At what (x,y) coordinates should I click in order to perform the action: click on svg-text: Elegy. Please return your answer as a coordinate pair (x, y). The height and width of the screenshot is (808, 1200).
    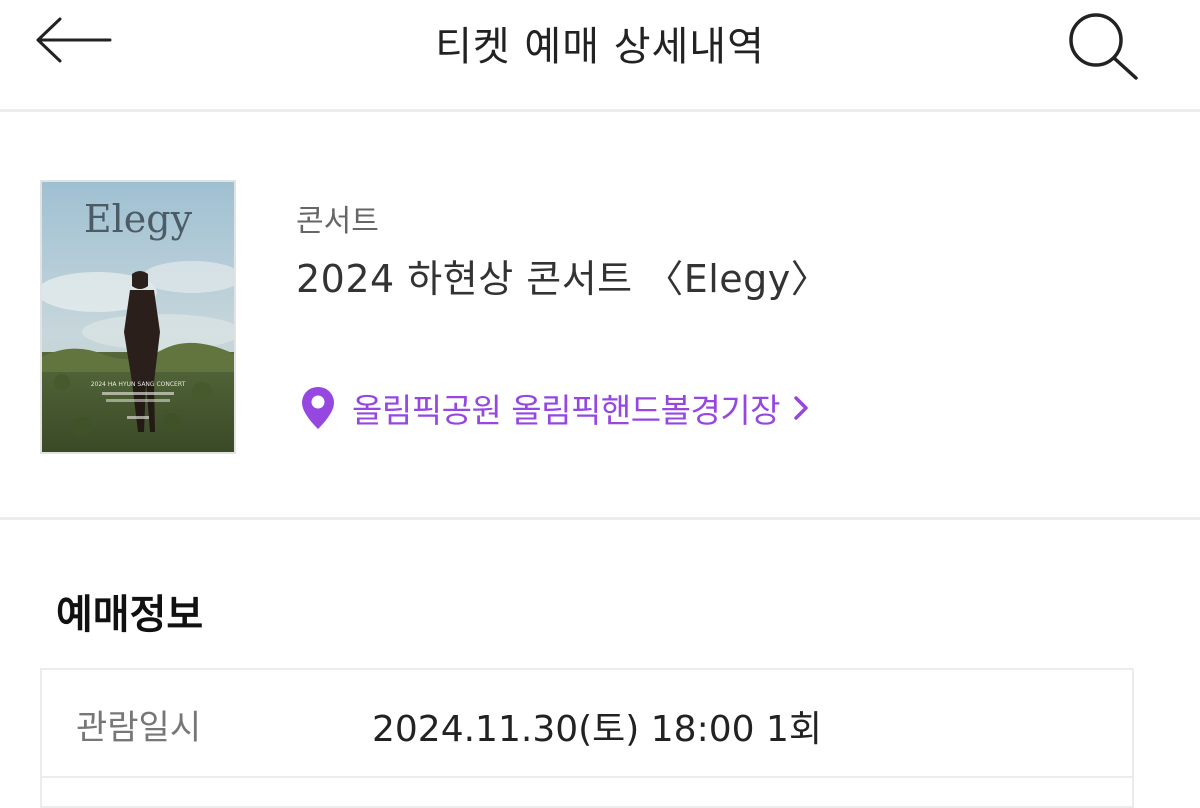
    Looking at the image, I should click on (138, 219).